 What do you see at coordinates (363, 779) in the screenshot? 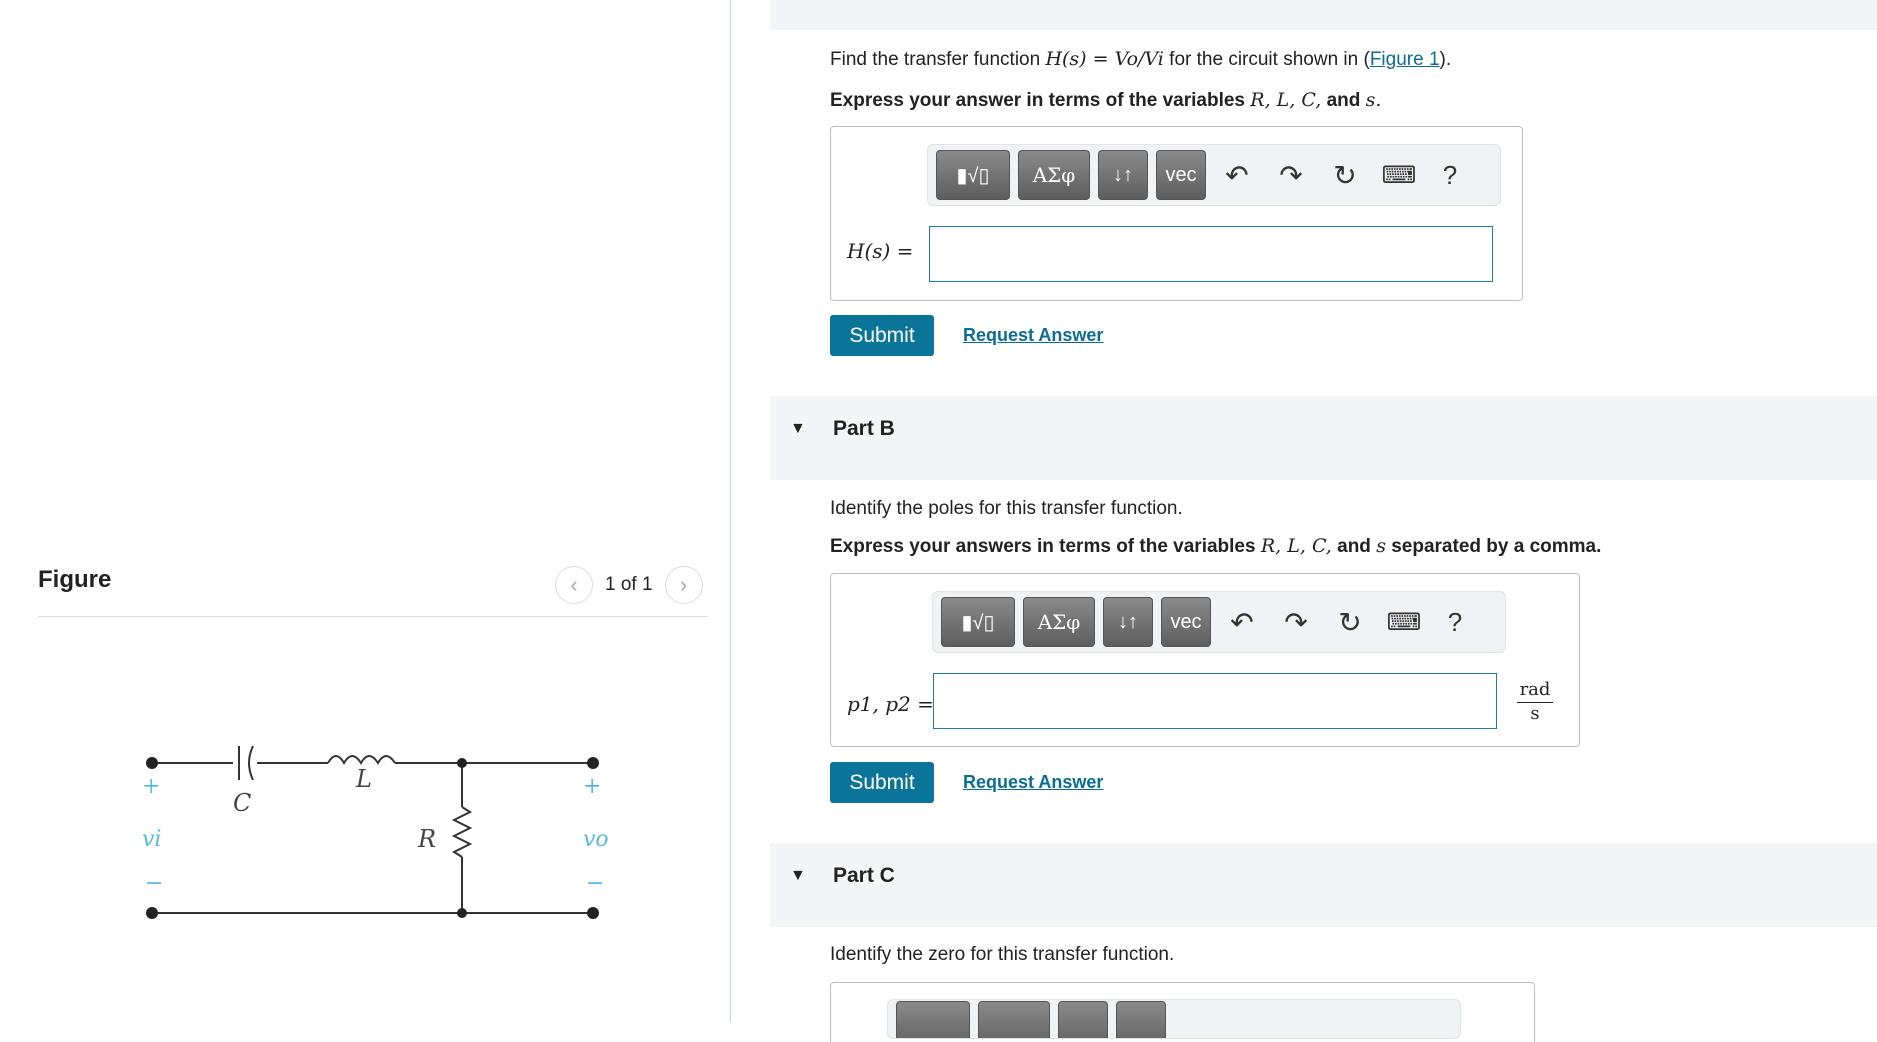
I see `inductor-label: L` at bounding box center [363, 779].